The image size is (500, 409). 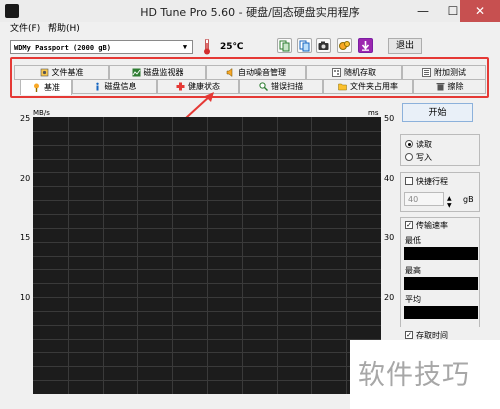 I want to click on access-time-checkbox: ✓, so click(x=409, y=335).